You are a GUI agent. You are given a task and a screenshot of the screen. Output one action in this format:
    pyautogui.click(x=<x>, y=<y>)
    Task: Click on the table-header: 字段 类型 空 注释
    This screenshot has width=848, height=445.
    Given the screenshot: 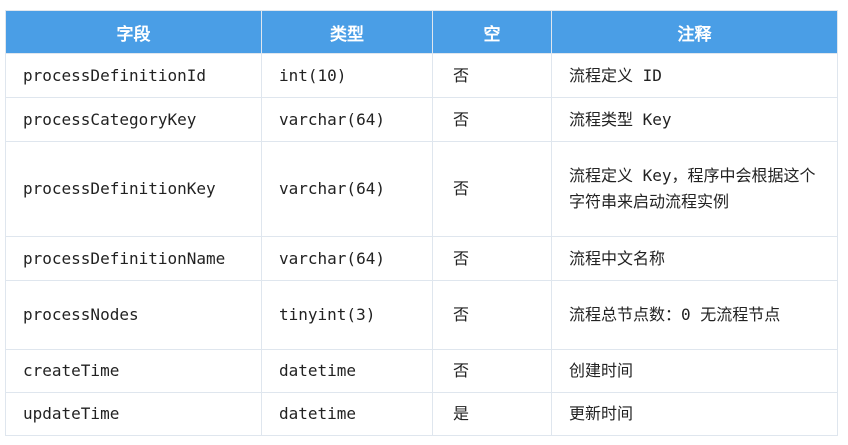 What is the action you would take?
    pyautogui.click(x=421, y=32)
    